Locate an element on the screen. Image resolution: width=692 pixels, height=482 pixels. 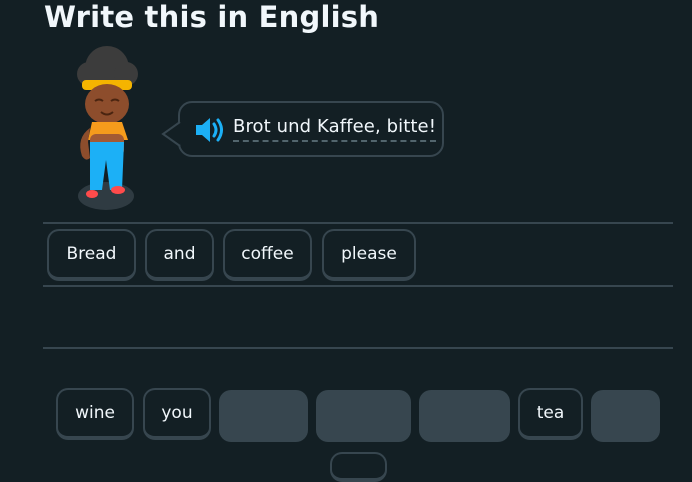
prompt-sentence: Brot und Kaffee, bitte! is located at coordinates (335, 129).